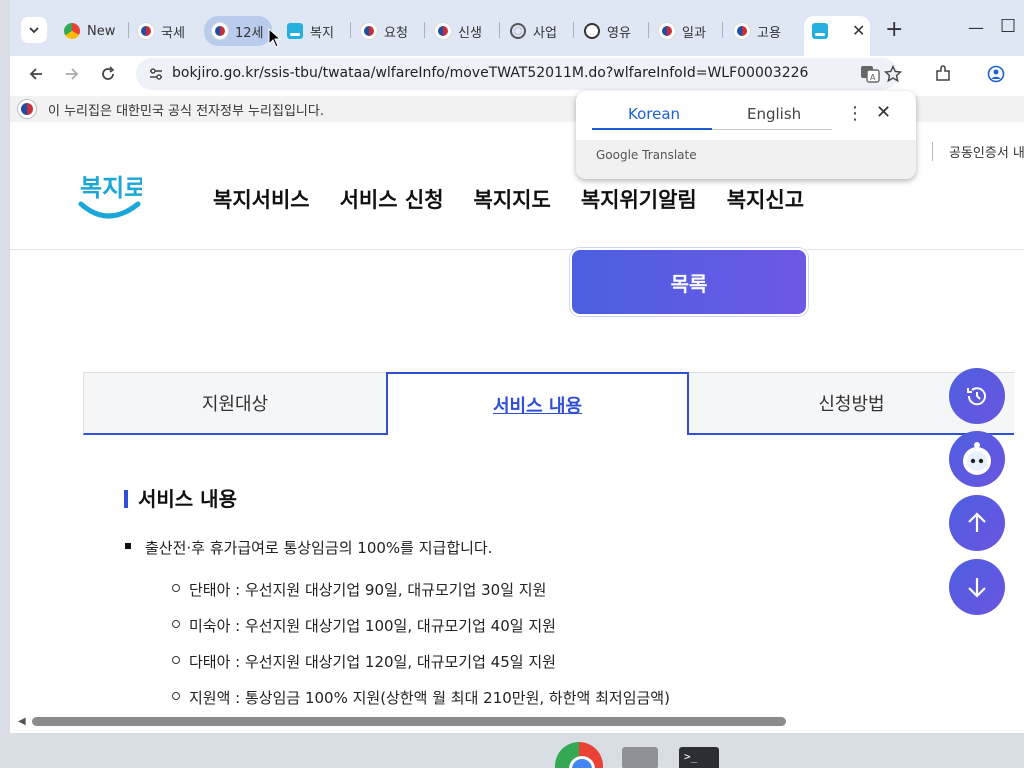 The image size is (1024, 768). What do you see at coordinates (943, 74) in the screenshot?
I see `extensions-icon` at bounding box center [943, 74].